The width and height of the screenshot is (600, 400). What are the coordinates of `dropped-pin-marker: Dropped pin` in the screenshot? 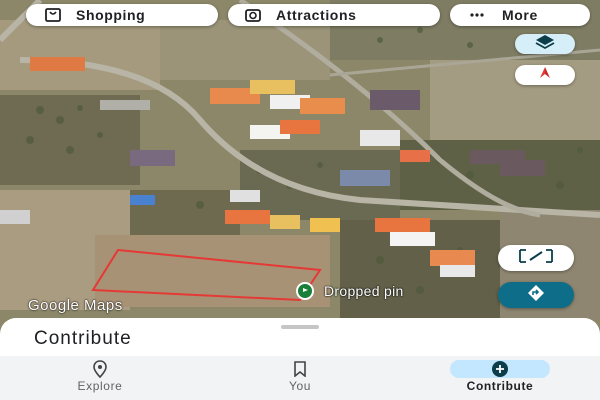 It's located at (350, 291).